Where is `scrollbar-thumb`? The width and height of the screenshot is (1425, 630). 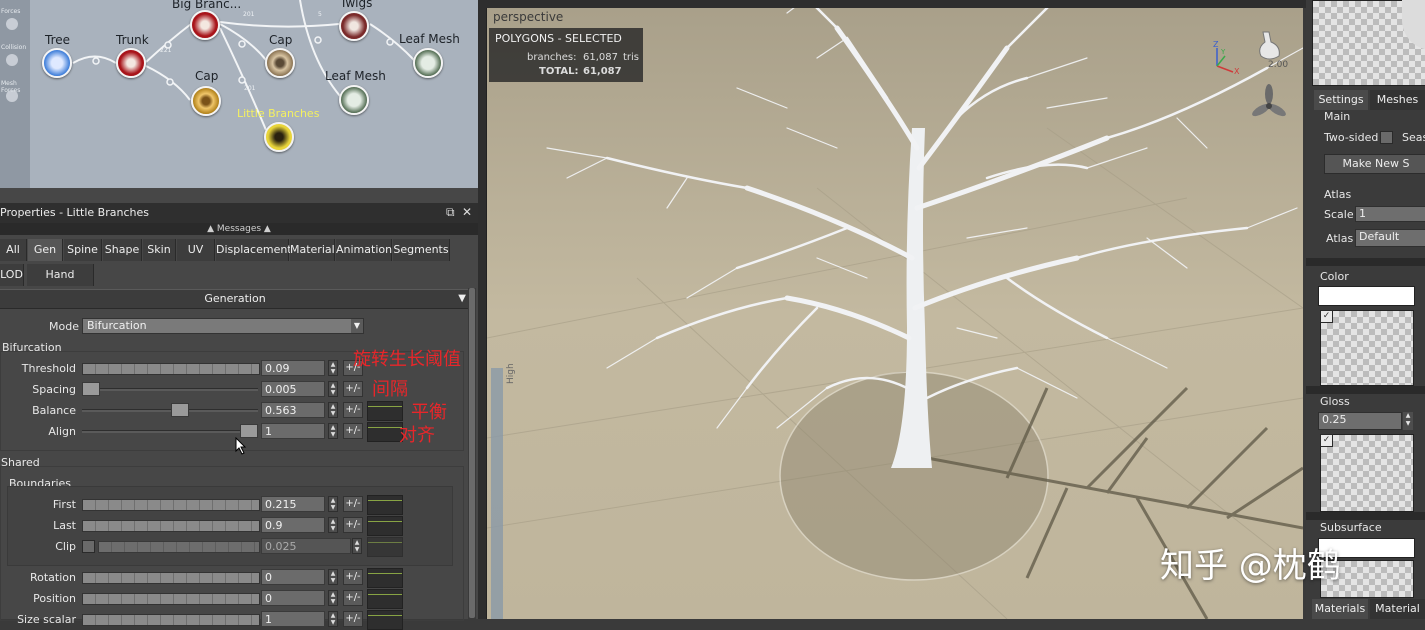 scrollbar-thumb is located at coordinates (472, 453).